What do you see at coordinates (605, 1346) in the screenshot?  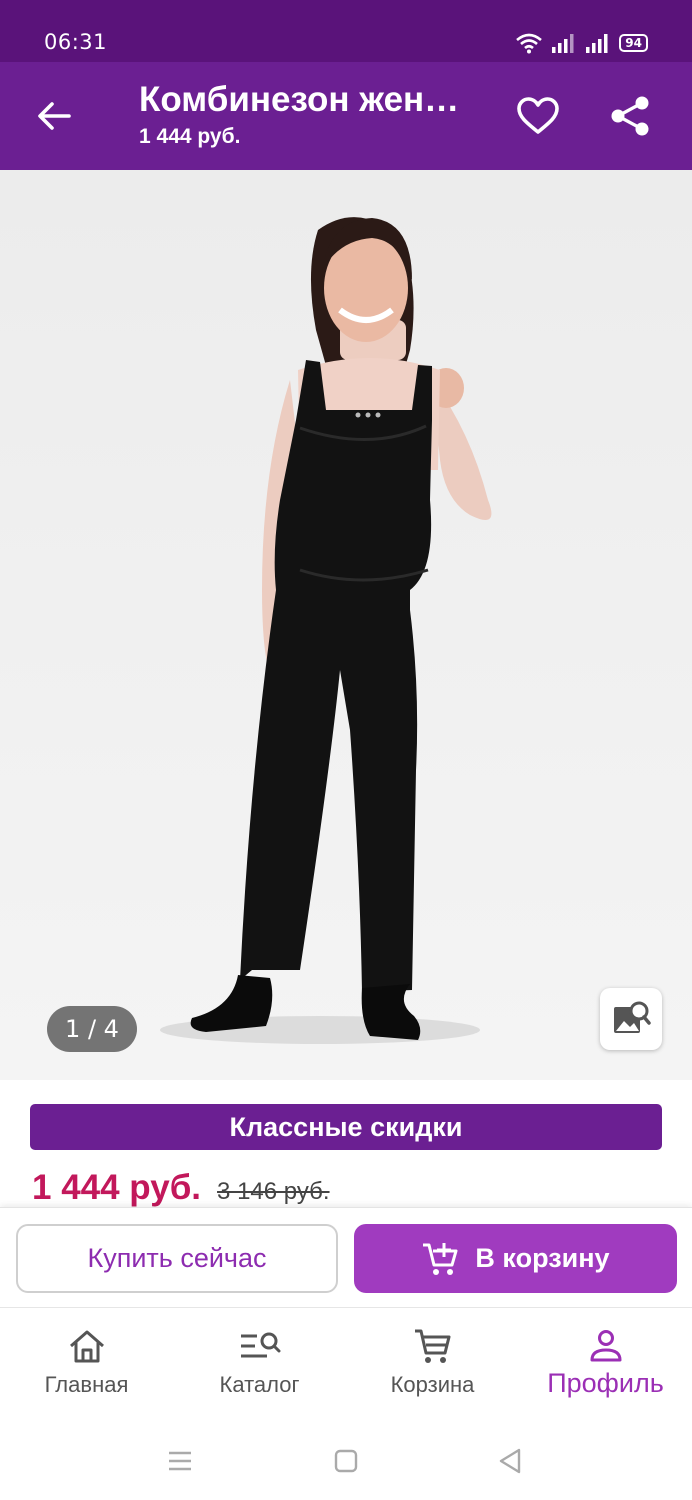 I see `profile-icon` at bounding box center [605, 1346].